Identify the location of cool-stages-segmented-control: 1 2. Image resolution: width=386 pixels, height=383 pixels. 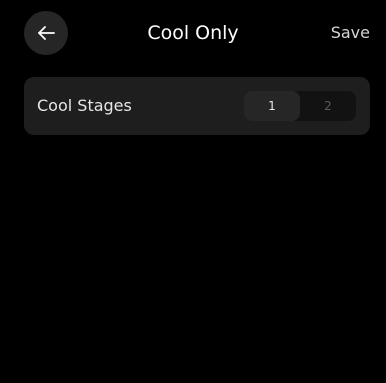
(300, 106).